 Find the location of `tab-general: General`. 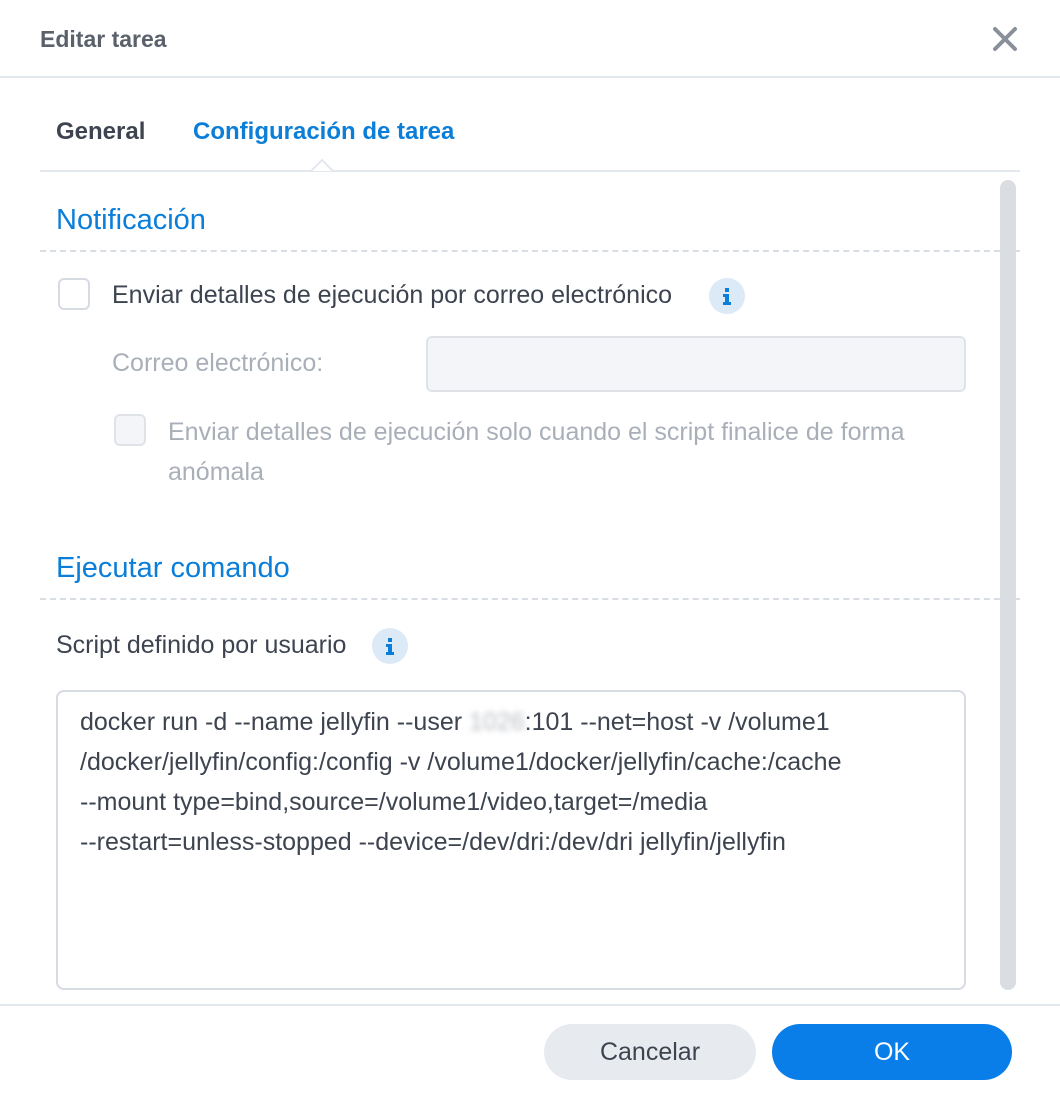

tab-general: General is located at coordinates (100, 132).